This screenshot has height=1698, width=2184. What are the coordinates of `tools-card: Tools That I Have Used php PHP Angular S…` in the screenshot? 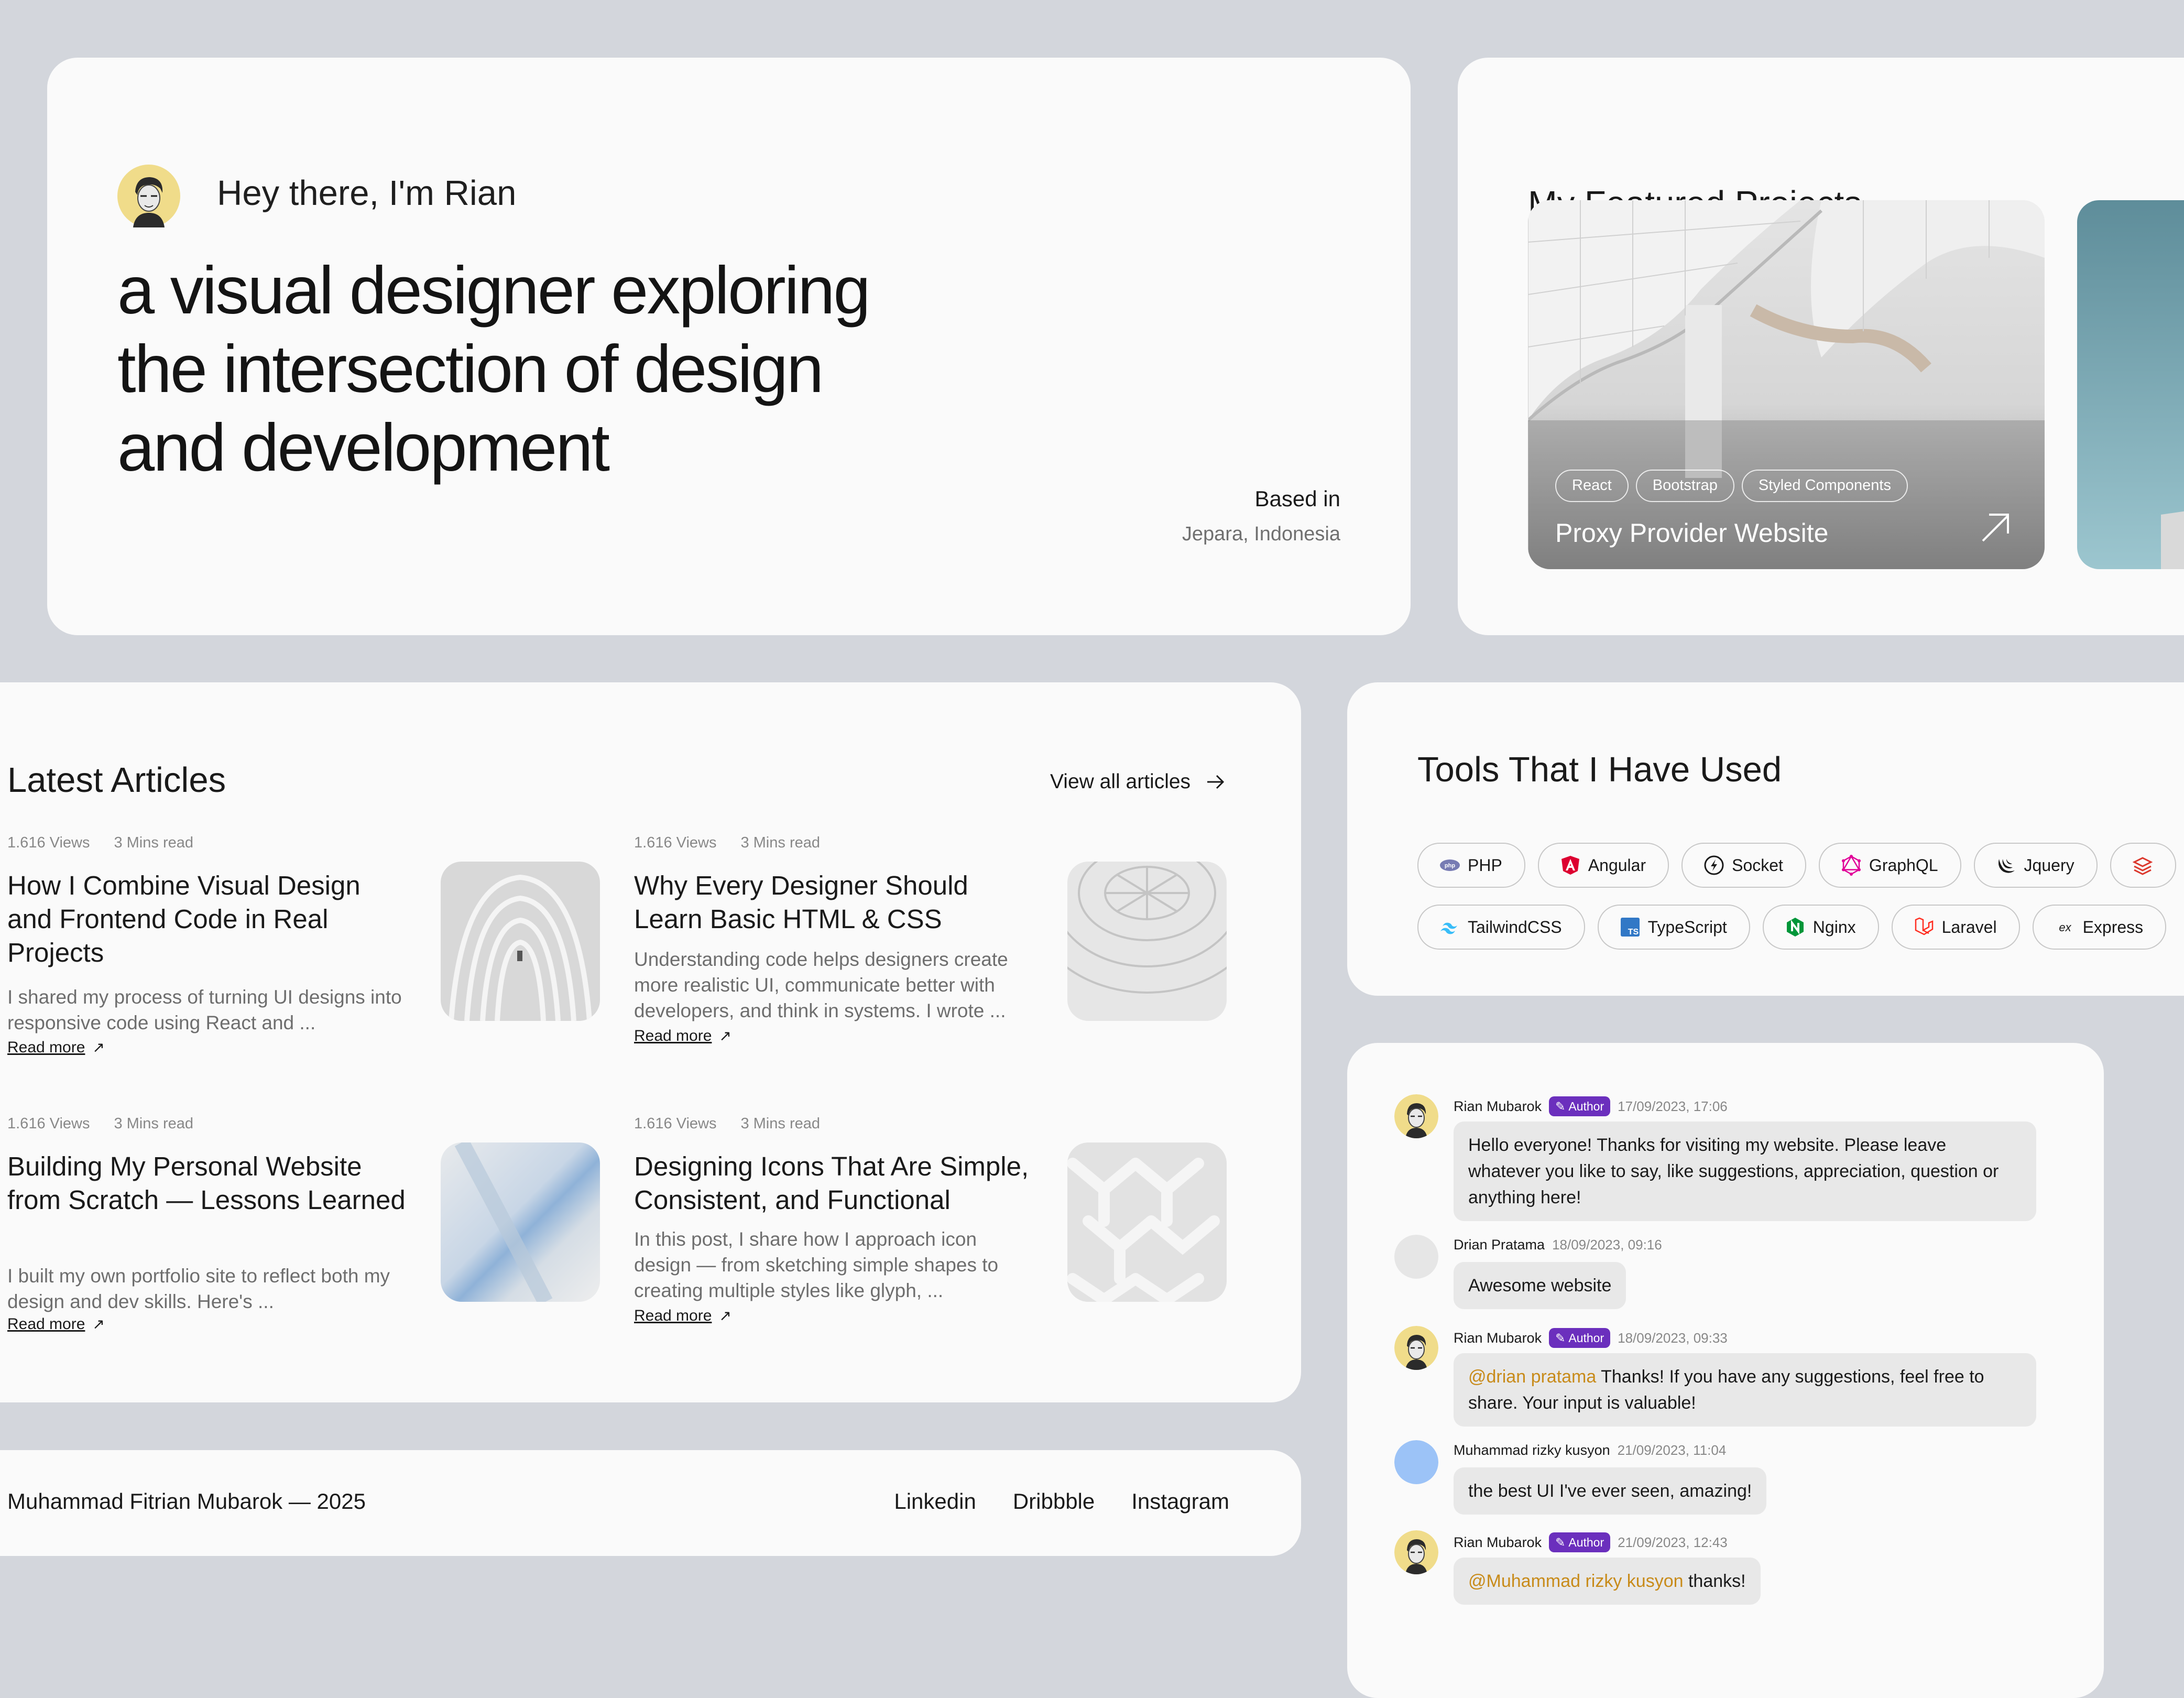 It's located at (1766, 839).